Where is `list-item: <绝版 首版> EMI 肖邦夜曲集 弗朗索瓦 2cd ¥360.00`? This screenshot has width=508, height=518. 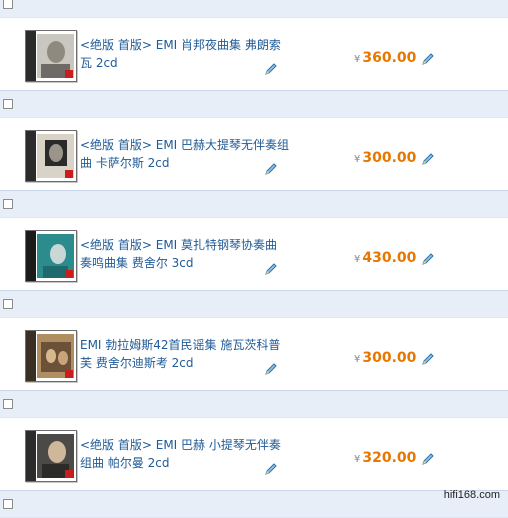 list-item: <绝版 首版> EMI 肖邦夜曲集 弗朗索瓦 2cd ¥360.00 is located at coordinates (254, 54).